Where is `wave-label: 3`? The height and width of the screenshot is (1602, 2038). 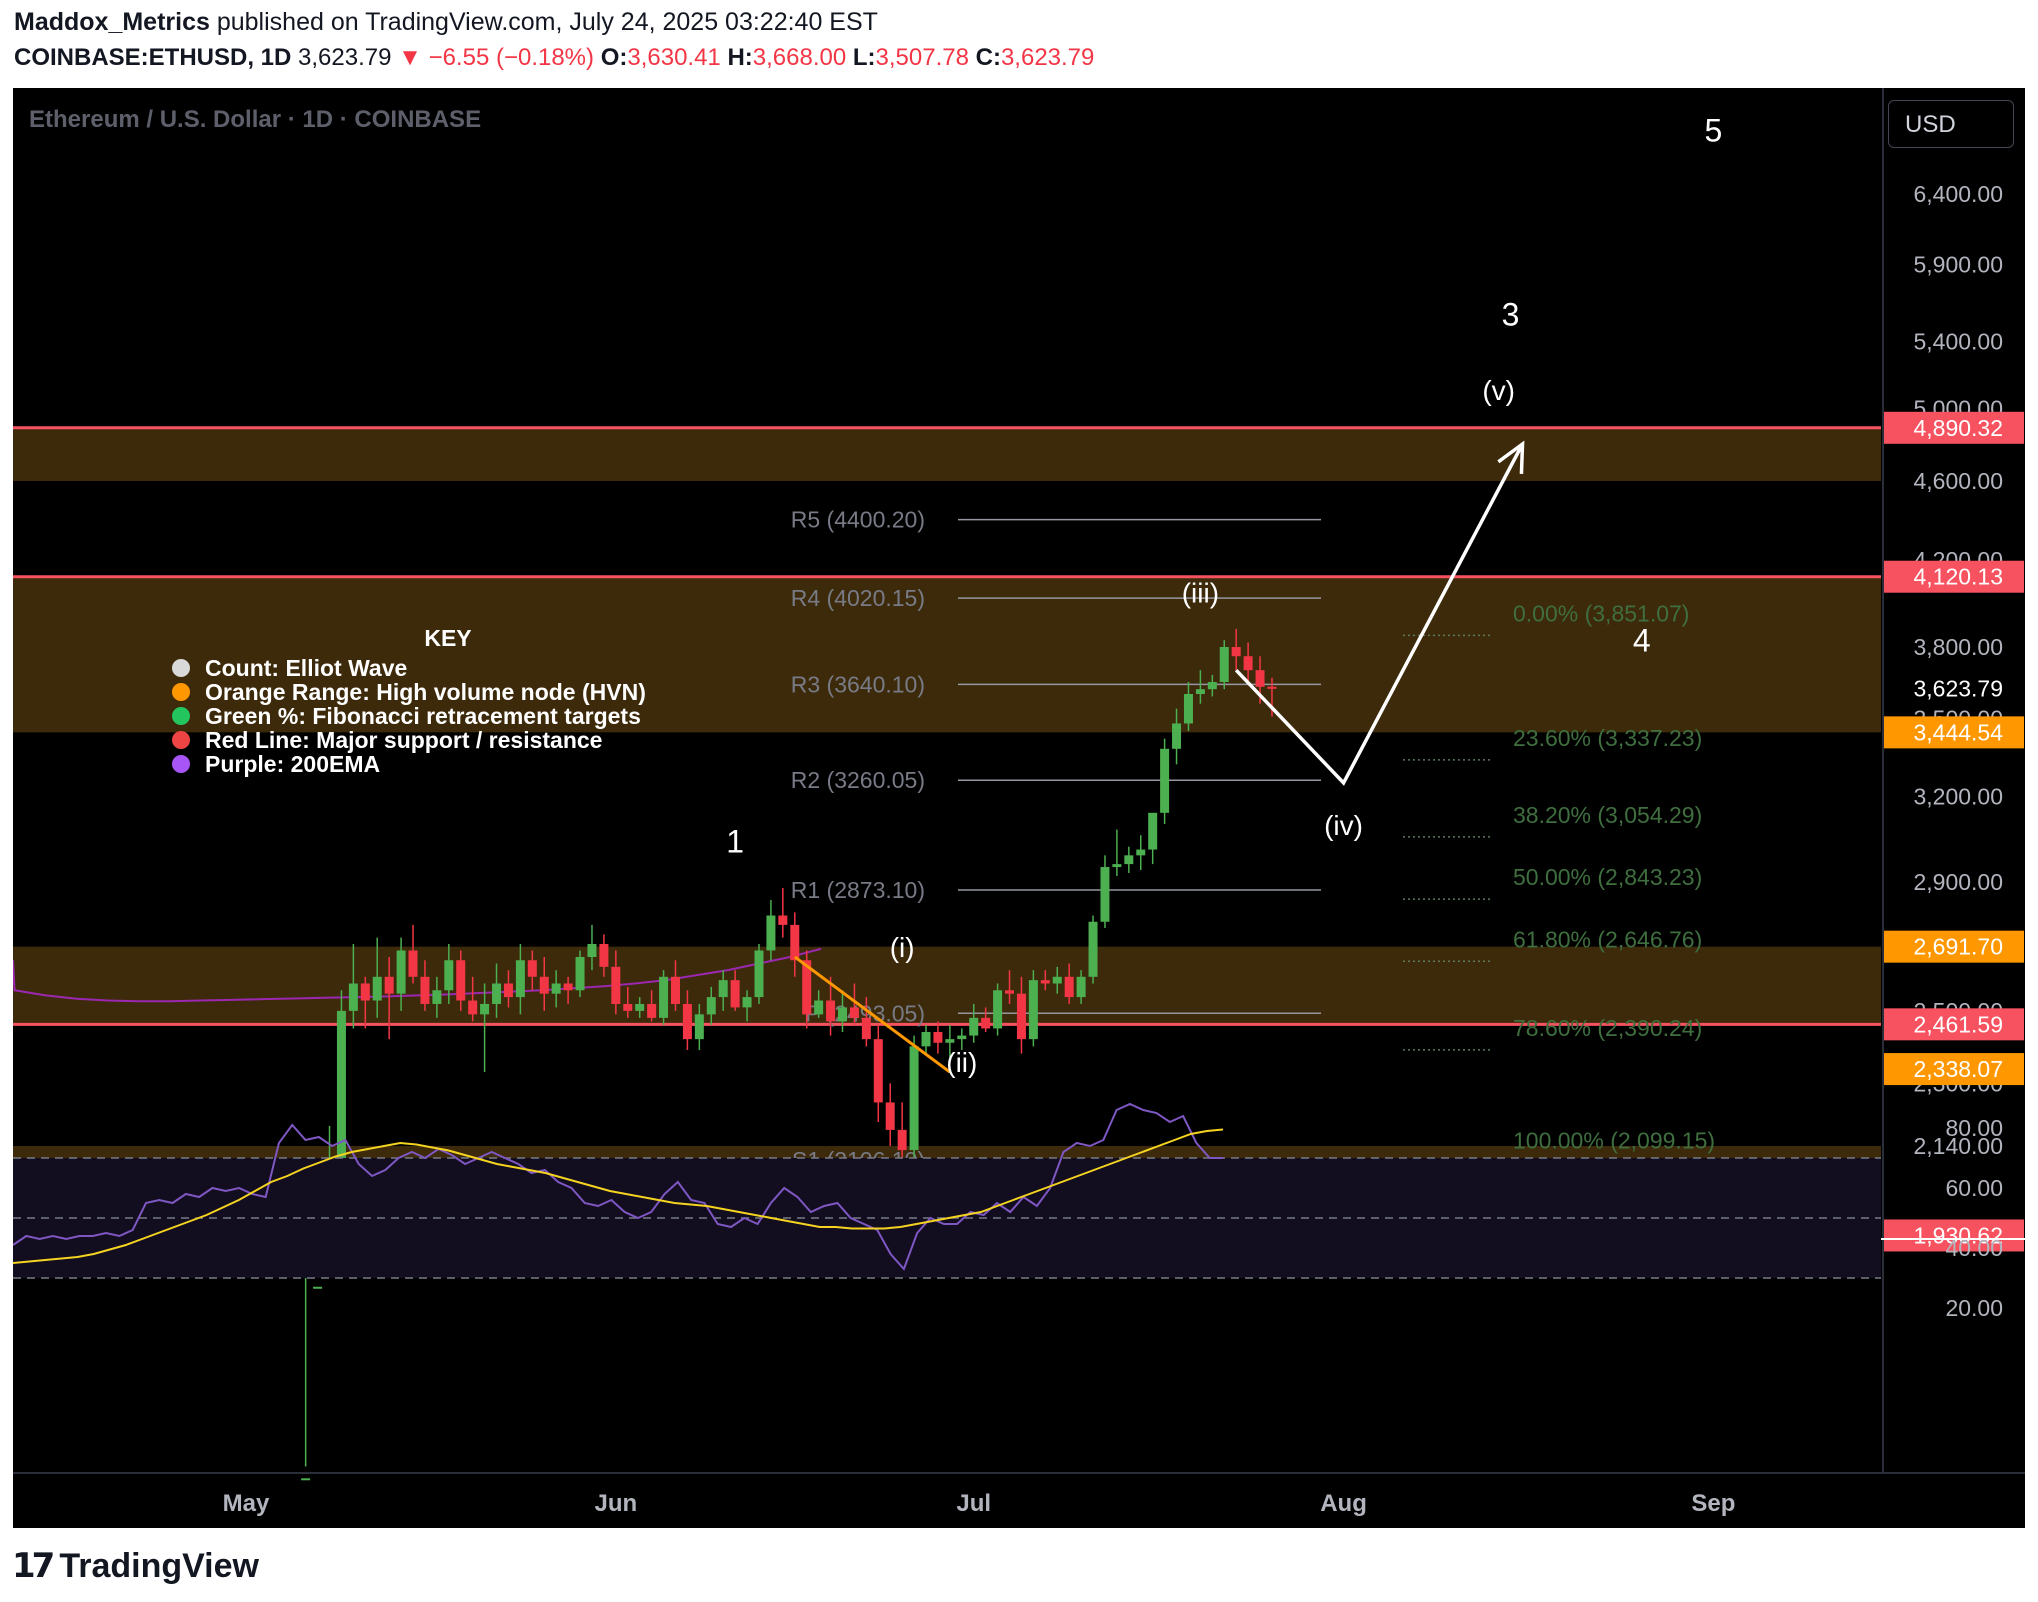
wave-label: 3 is located at coordinates (1511, 315).